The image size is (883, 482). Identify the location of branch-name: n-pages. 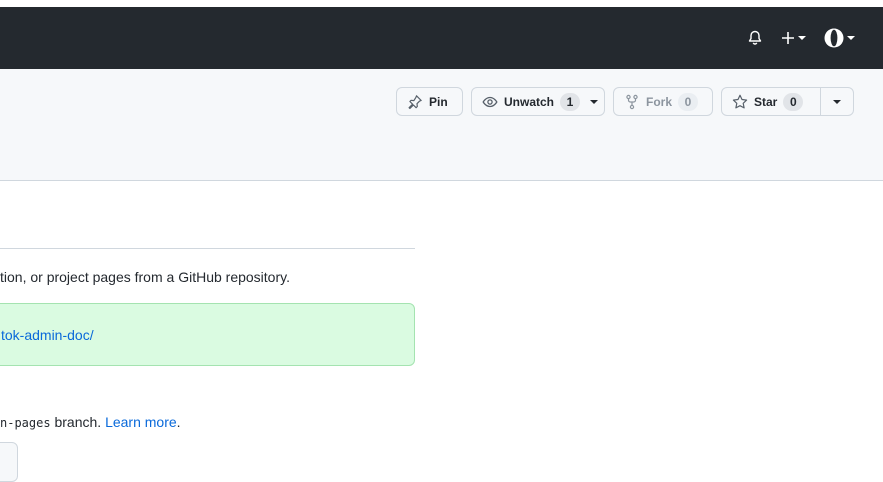
(25, 423).